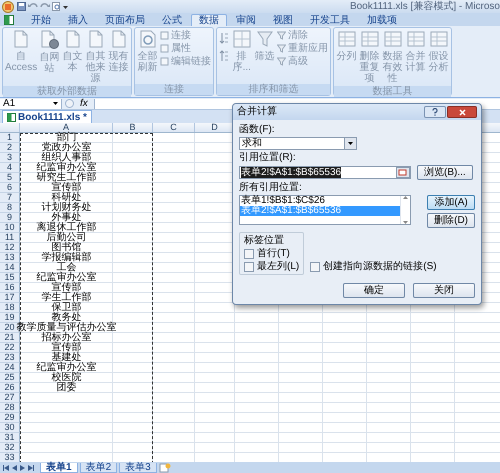  What do you see at coordinates (268, 157) in the screenshot?
I see `reference-label: 引用位置(R):` at bounding box center [268, 157].